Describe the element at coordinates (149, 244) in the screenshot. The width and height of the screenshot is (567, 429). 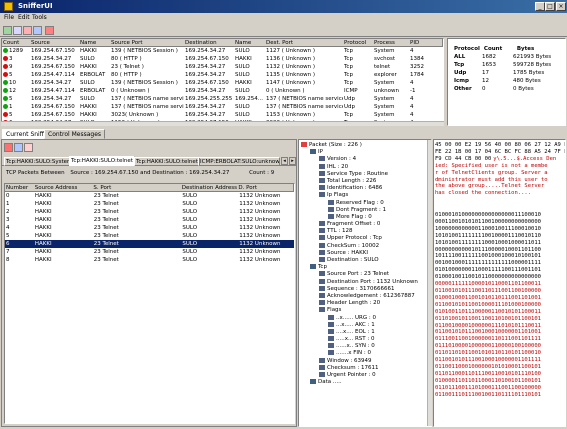
I see `list-item: 6 HAKKI 23 Telnet SULO 1132 Unknown` at that location.